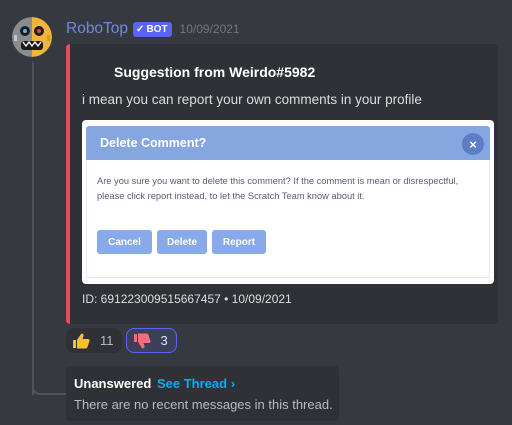  I want to click on embed-footer: ID: 691223009515667457 • 10/09/2021, so click(187, 299).